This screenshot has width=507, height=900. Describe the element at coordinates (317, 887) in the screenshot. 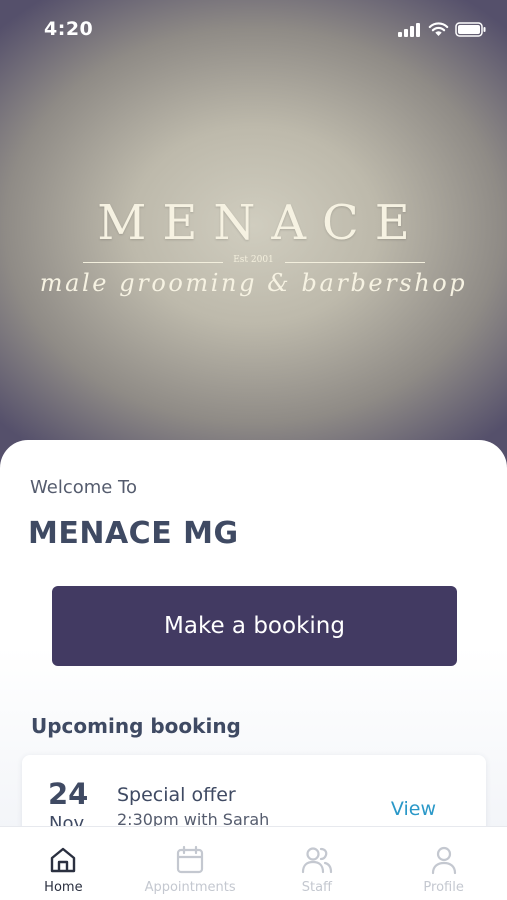

I see `tab-staff-label: Staff` at that location.